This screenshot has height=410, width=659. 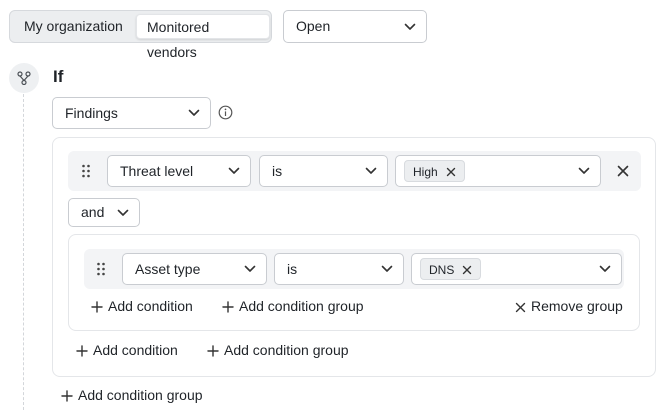 What do you see at coordinates (74, 26) in the screenshot?
I see `tab-my-organization: My organization` at bounding box center [74, 26].